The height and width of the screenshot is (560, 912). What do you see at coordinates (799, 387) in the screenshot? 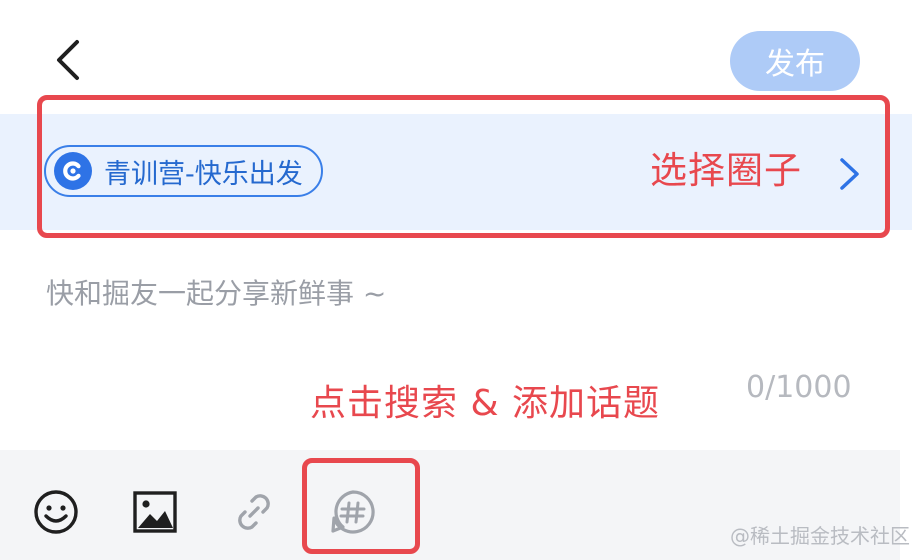
I see `character-counter: 0/1000` at bounding box center [799, 387].